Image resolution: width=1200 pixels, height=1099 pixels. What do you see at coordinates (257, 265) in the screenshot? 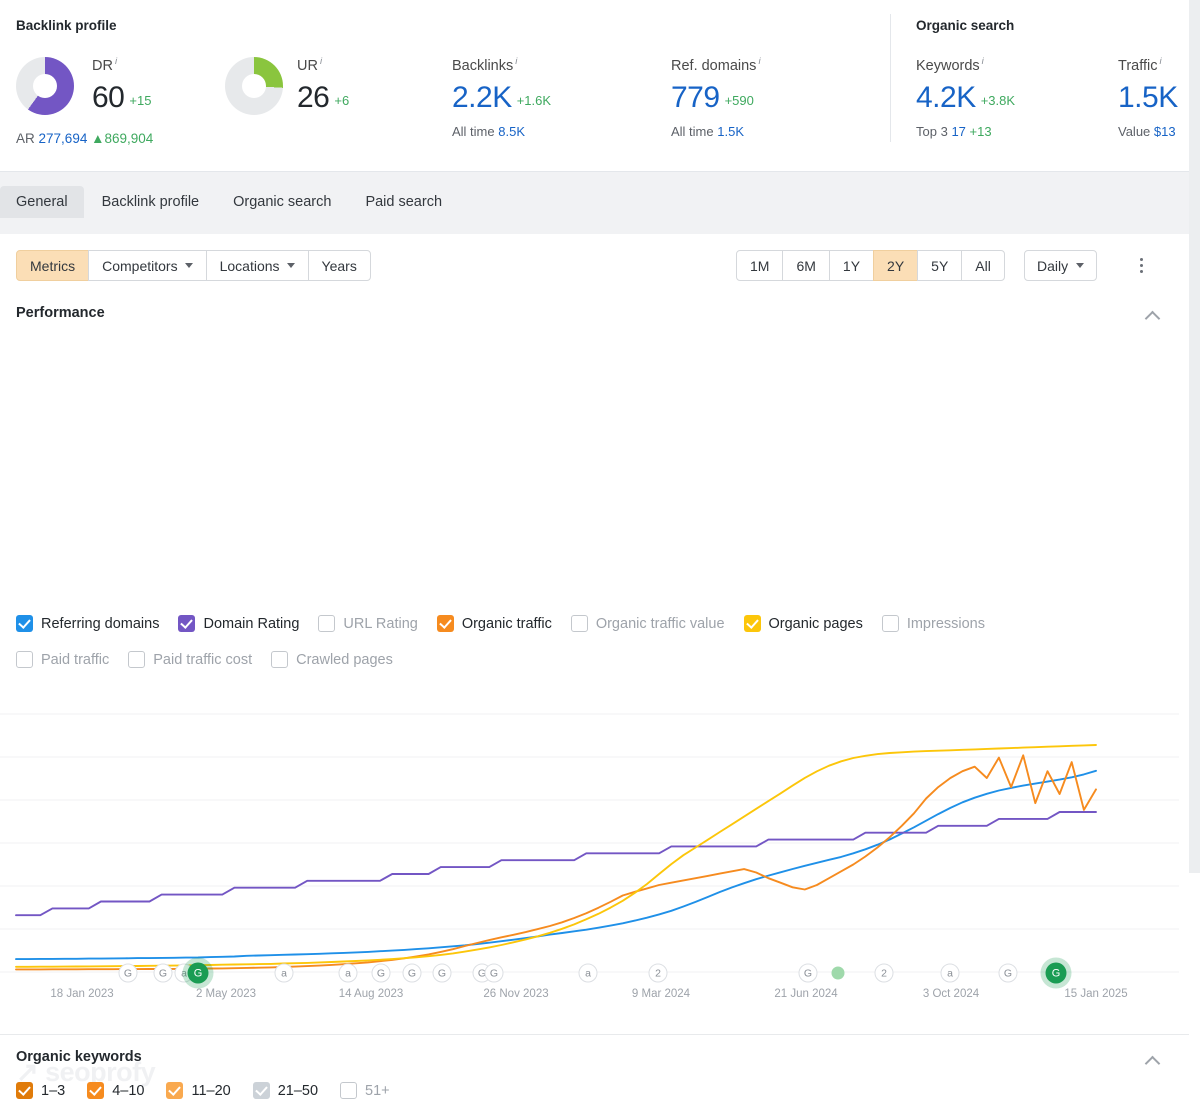
I see `filter-btn-locations: Locations` at bounding box center [257, 265].